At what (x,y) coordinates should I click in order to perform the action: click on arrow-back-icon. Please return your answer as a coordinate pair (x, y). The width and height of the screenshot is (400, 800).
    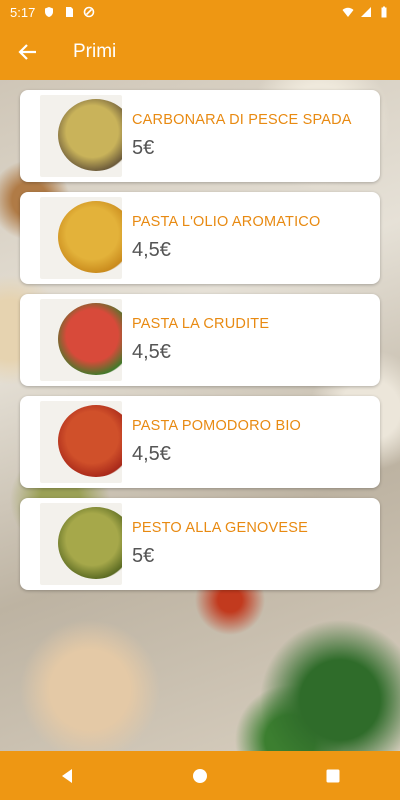
    Looking at the image, I should click on (27, 52).